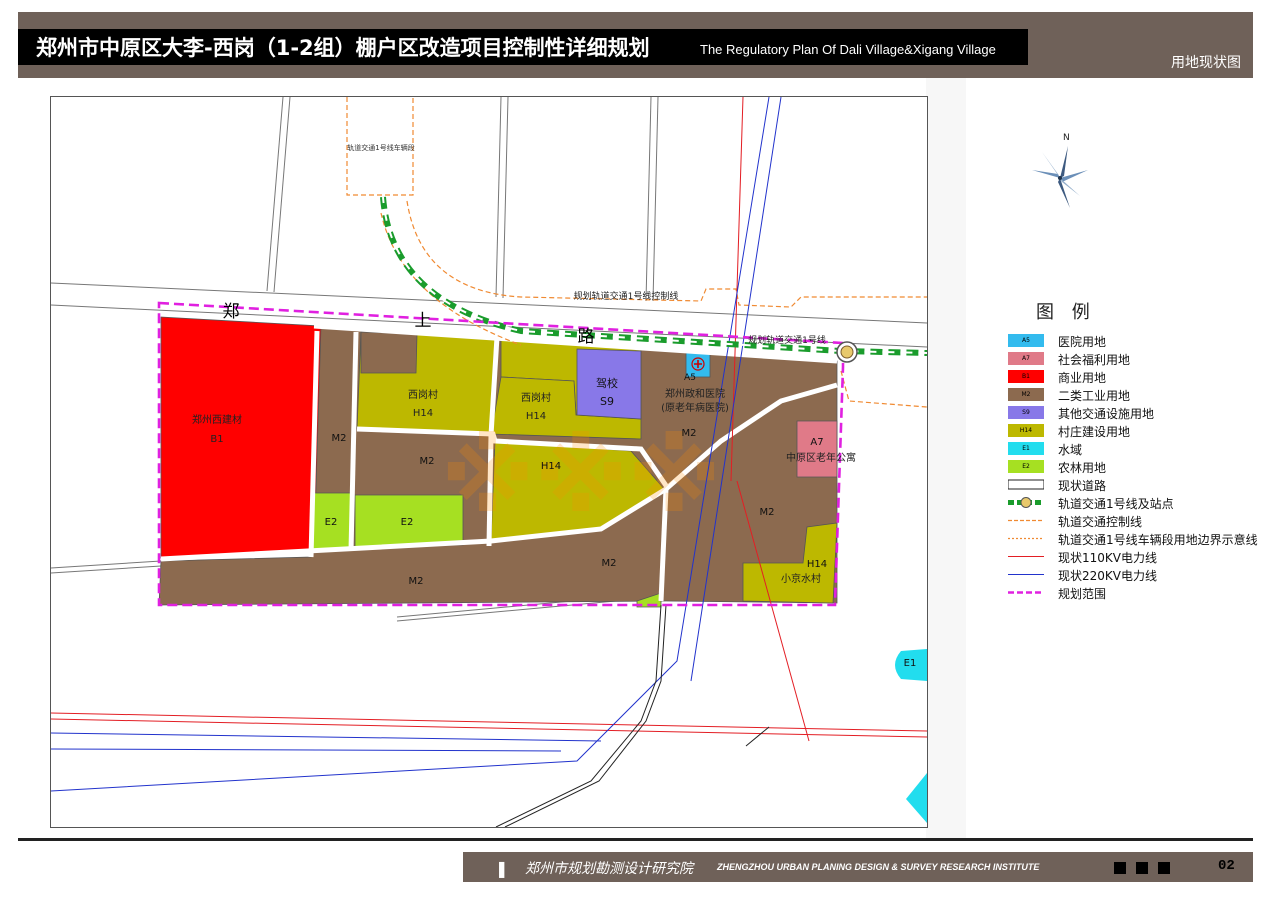  I want to click on parcel-label-xigang1-code: H14, so click(423, 413).